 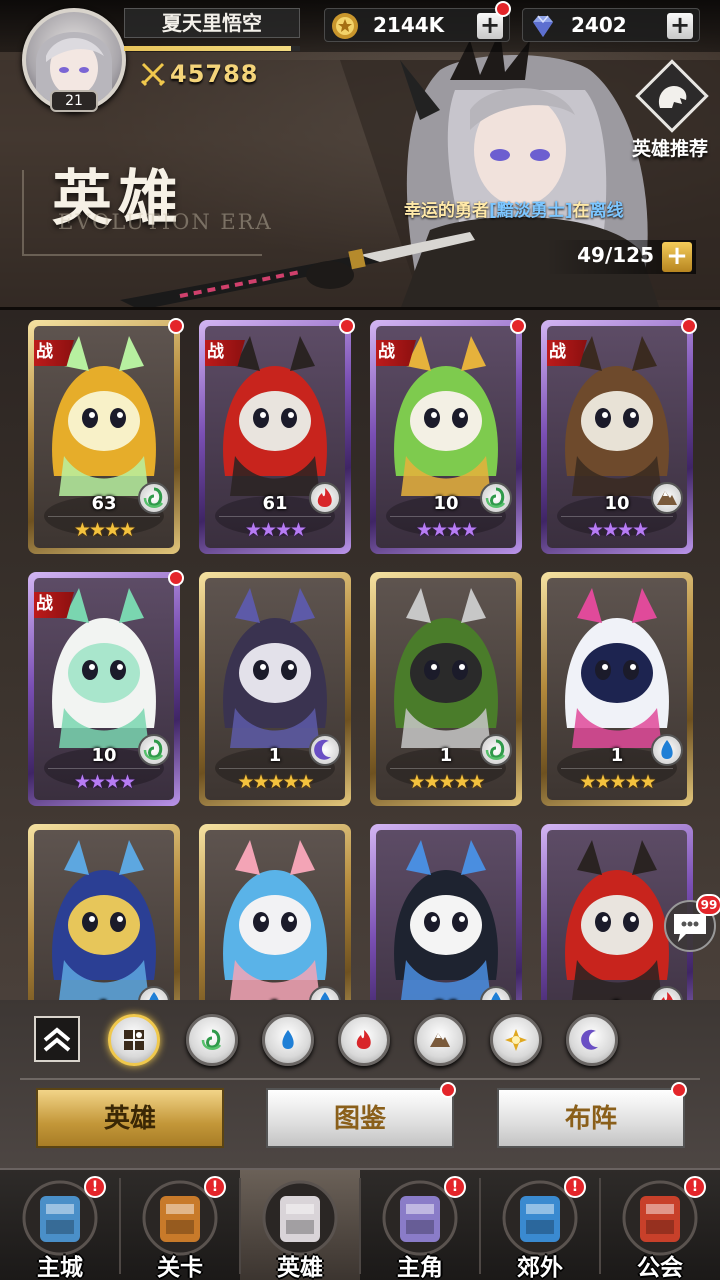 I want to click on combat-power-value: 45788, so click(x=214, y=74).